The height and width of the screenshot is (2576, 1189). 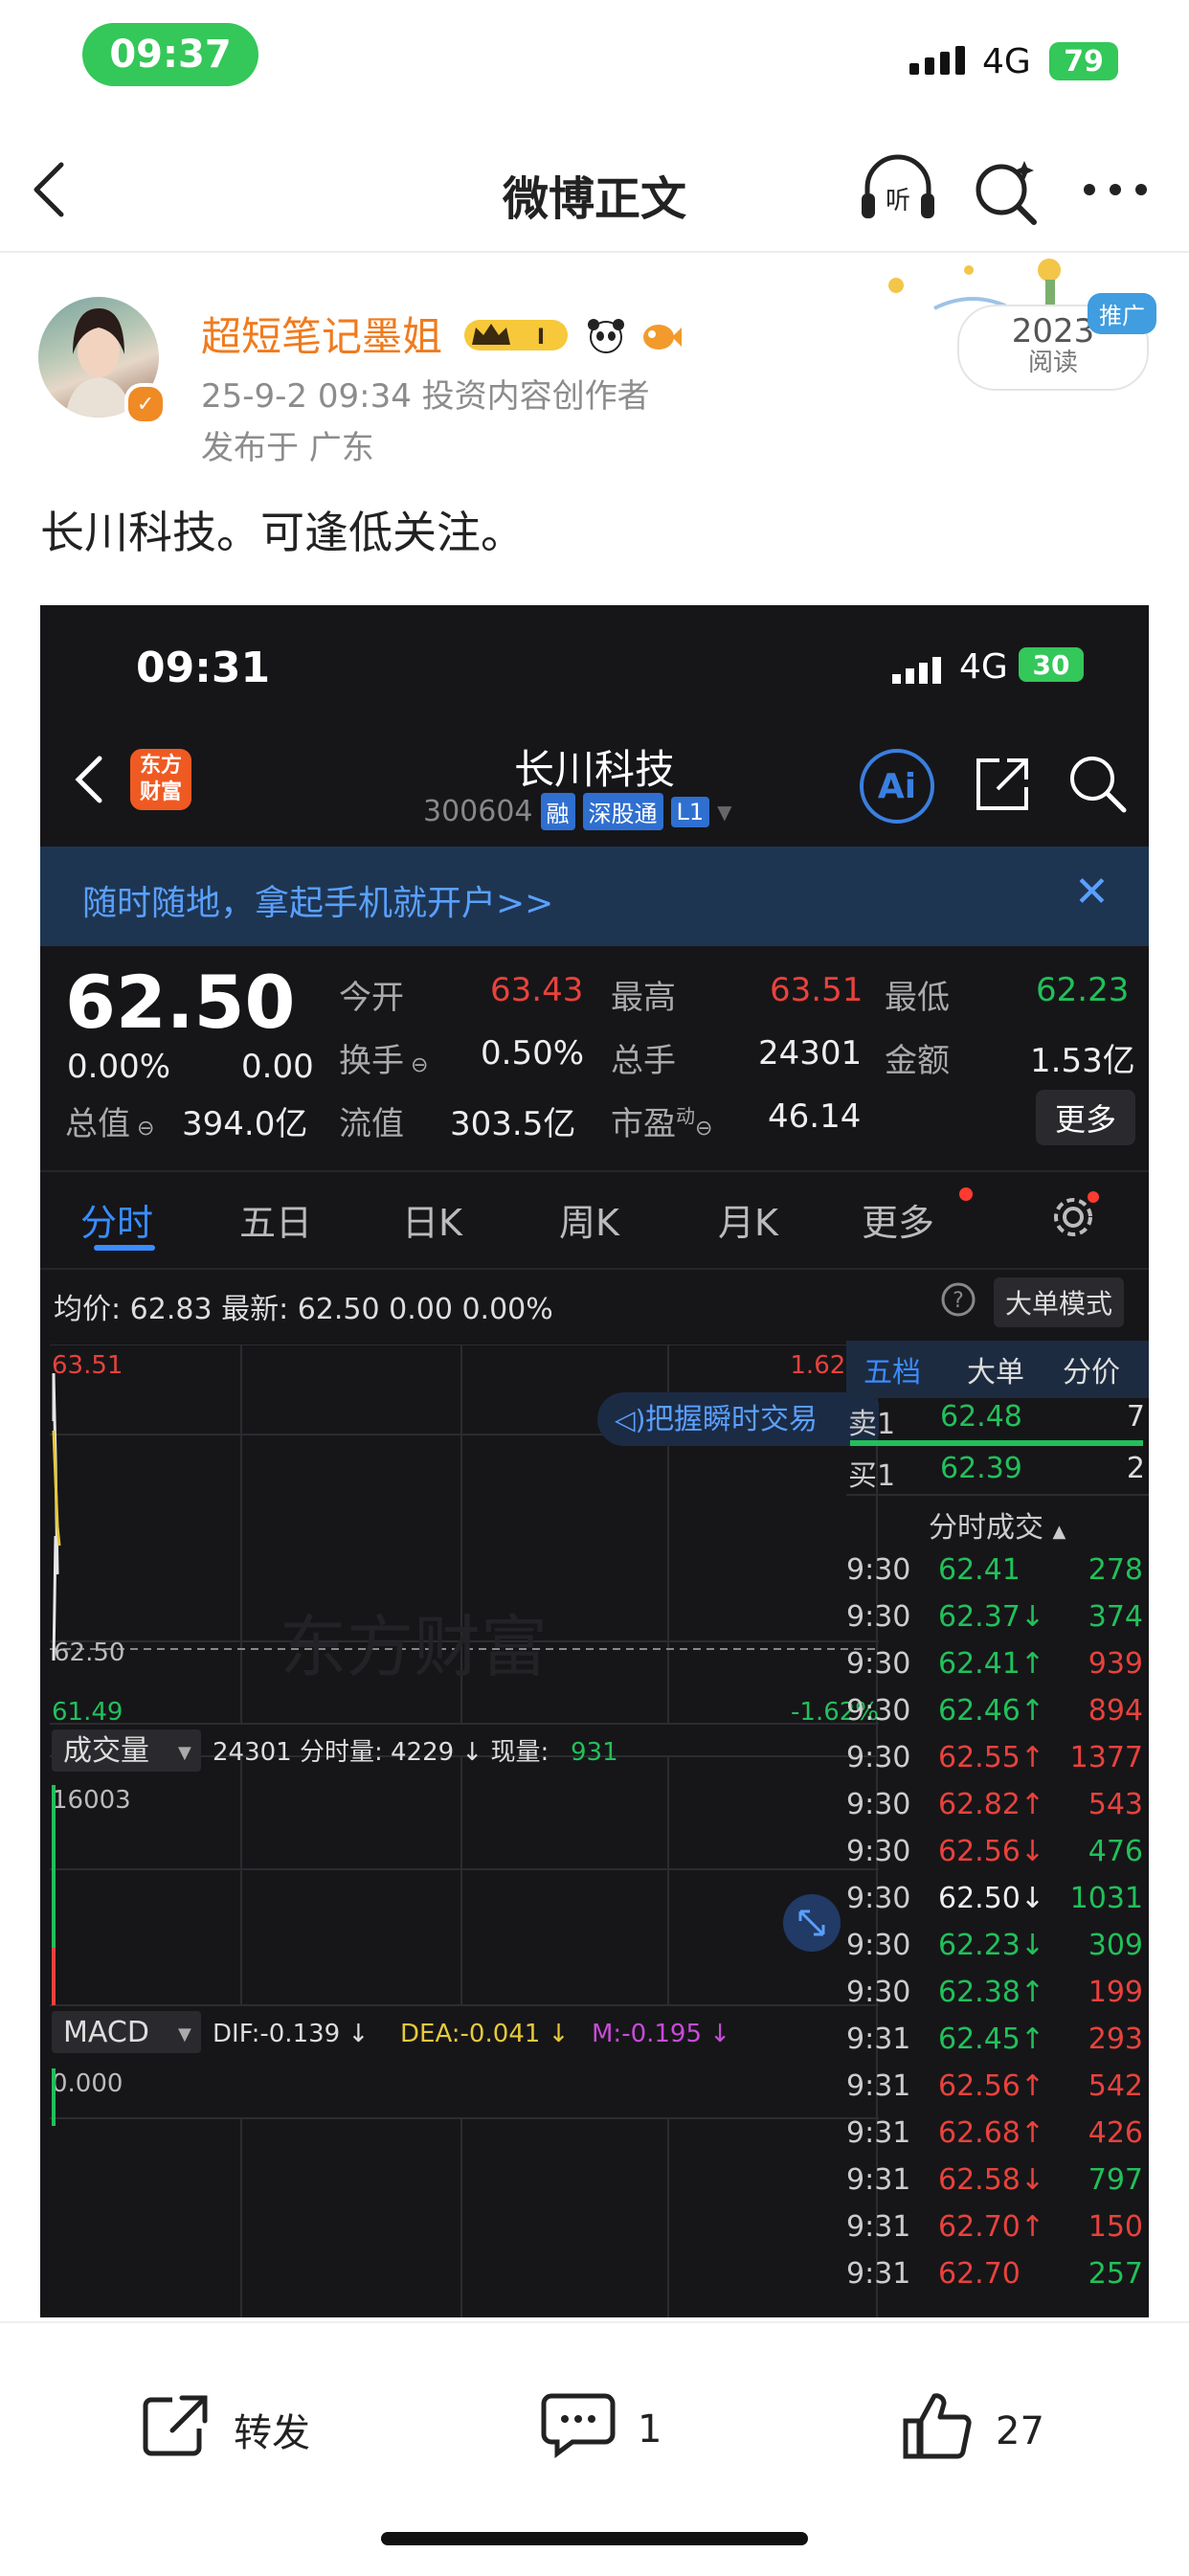 What do you see at coordinates (225, 2429) in the screenshot?
I see `forward-button: 转发` at bounding box center [225, 2429].